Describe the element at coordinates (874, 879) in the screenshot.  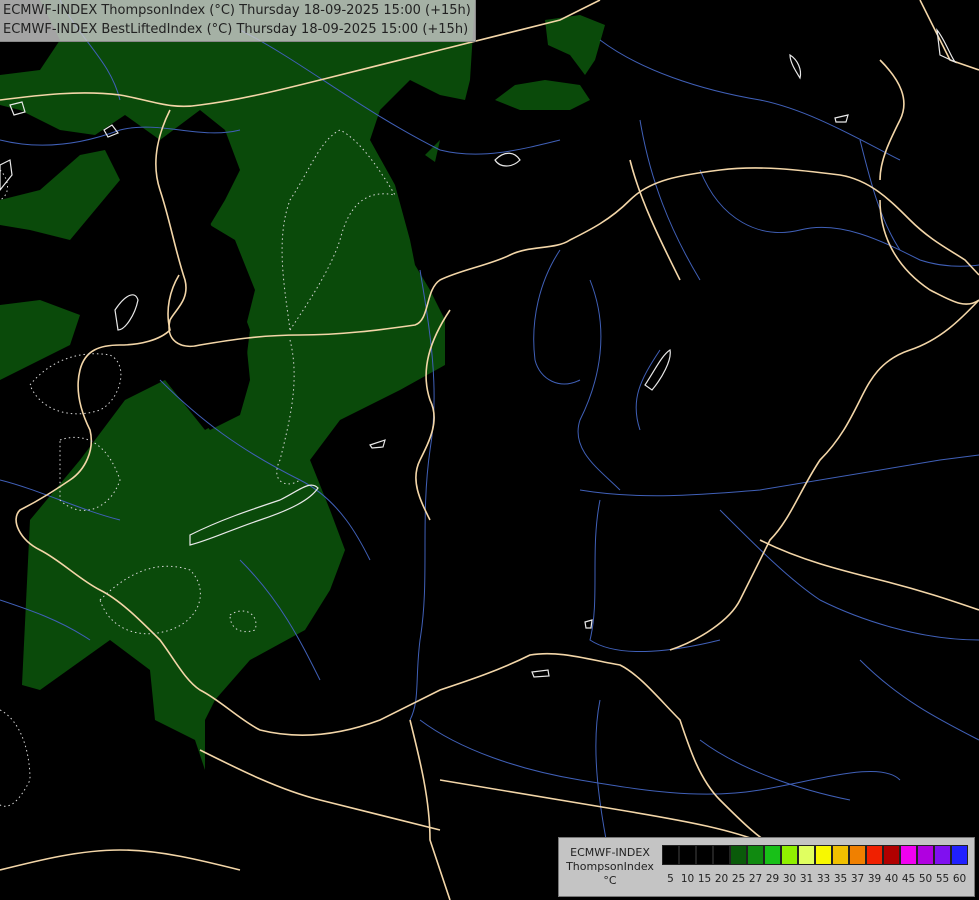
I see `legend-tick-label: 39` at that location.